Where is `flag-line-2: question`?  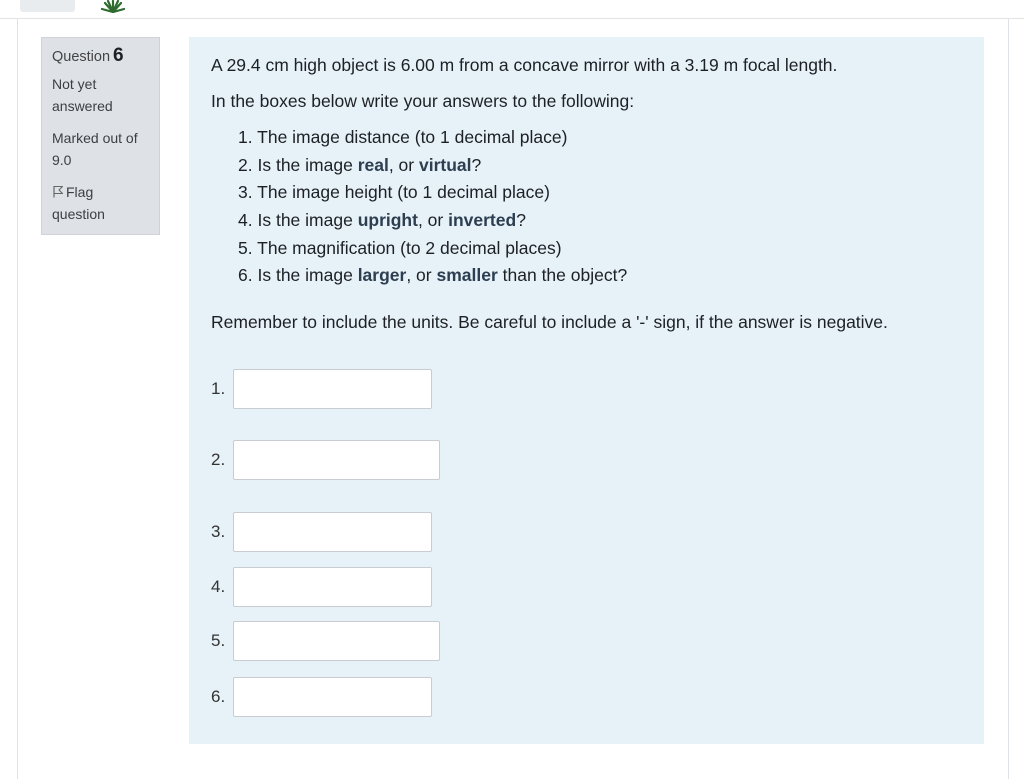
flag-line-2: question is located at coordinates (78, 214).